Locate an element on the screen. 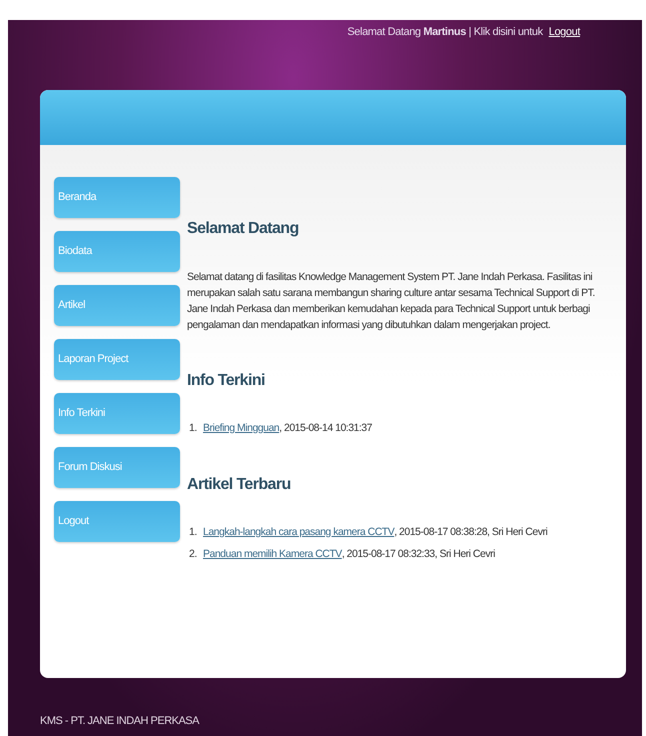 Image resolution: width=646 pixels, height=736 pixels. section-heading: Selamat Datang is located at coordinates (243, 229).